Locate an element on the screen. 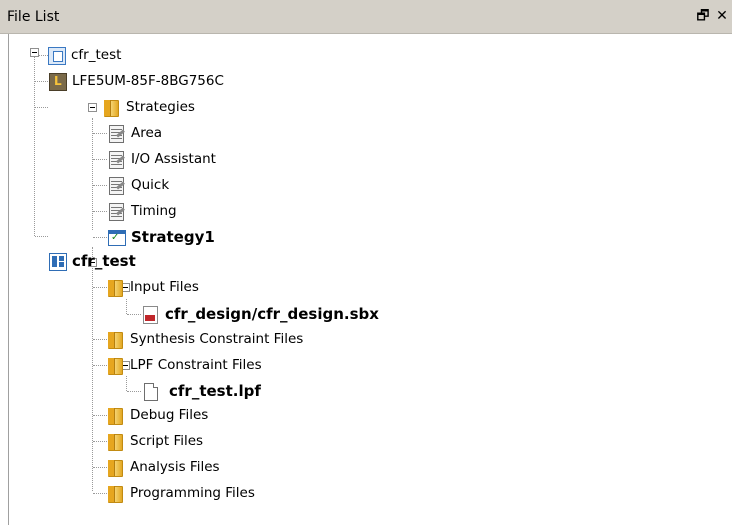 The image size is (732, 525). tree-item-device: LFE5UM-85F-8BG756C is located at coordinates (136, 81).